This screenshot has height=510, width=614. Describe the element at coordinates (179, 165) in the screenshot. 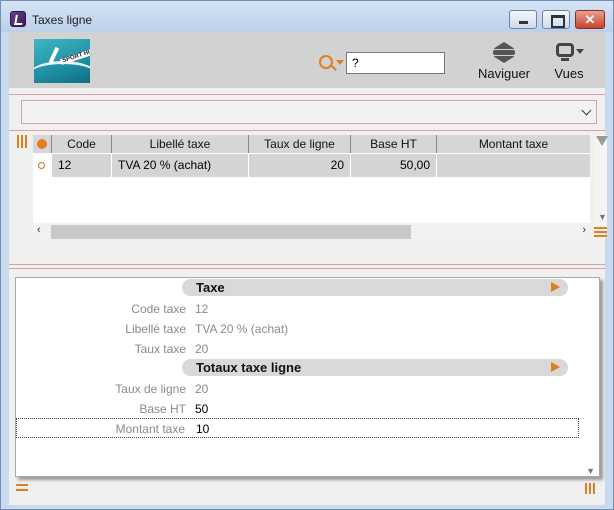

I see `cell-libelle: TVA 20 % (achat)` at that location.